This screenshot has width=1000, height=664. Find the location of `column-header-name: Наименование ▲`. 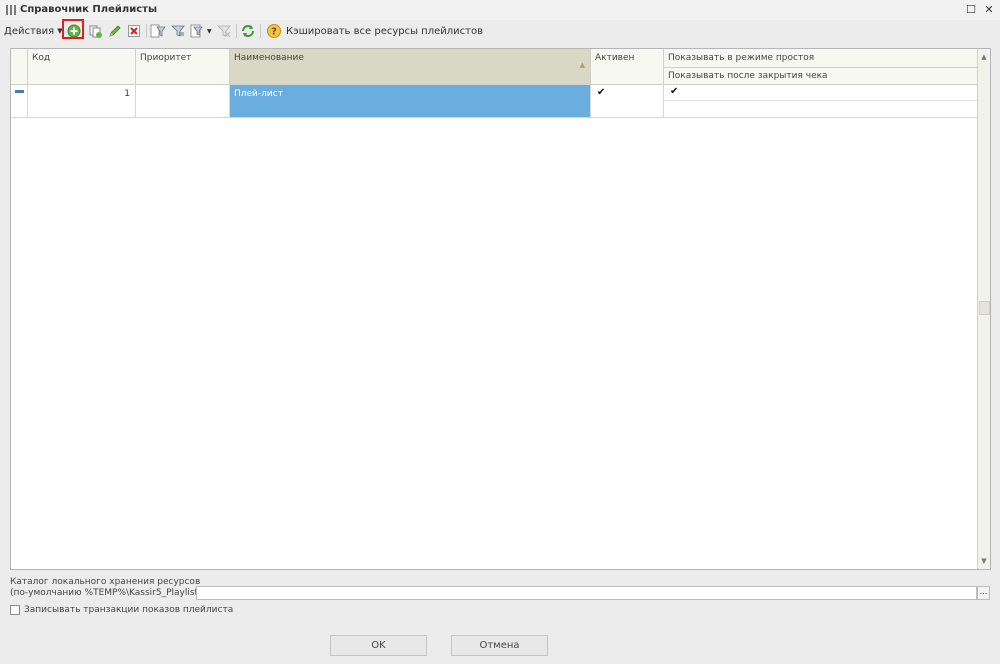

column-header-name: Наименование ▲ is located at coordinates (410, 67).